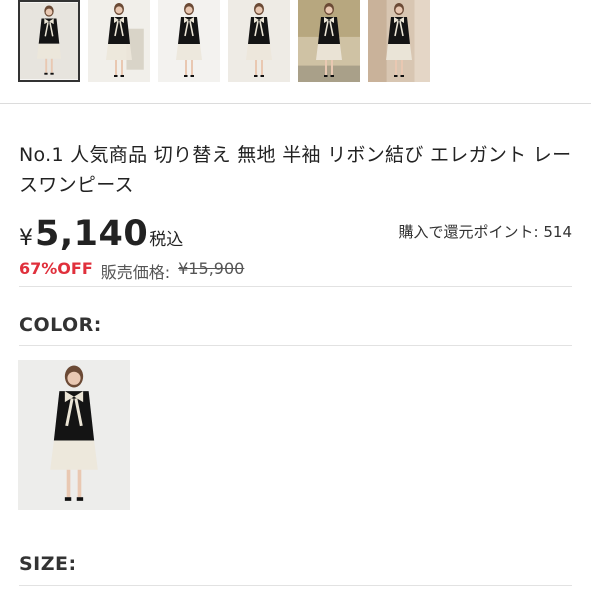  I want to click on color-section-label: COLOR:, so click(60, 325).